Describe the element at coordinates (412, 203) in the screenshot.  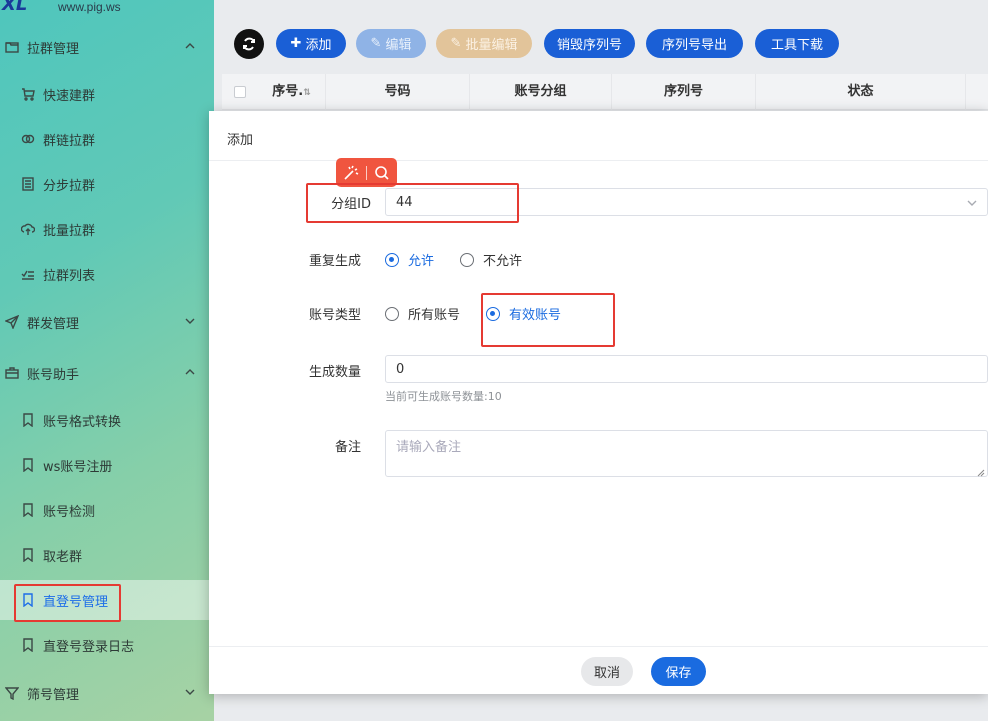
I see `annotation-box-group-id` at that location.